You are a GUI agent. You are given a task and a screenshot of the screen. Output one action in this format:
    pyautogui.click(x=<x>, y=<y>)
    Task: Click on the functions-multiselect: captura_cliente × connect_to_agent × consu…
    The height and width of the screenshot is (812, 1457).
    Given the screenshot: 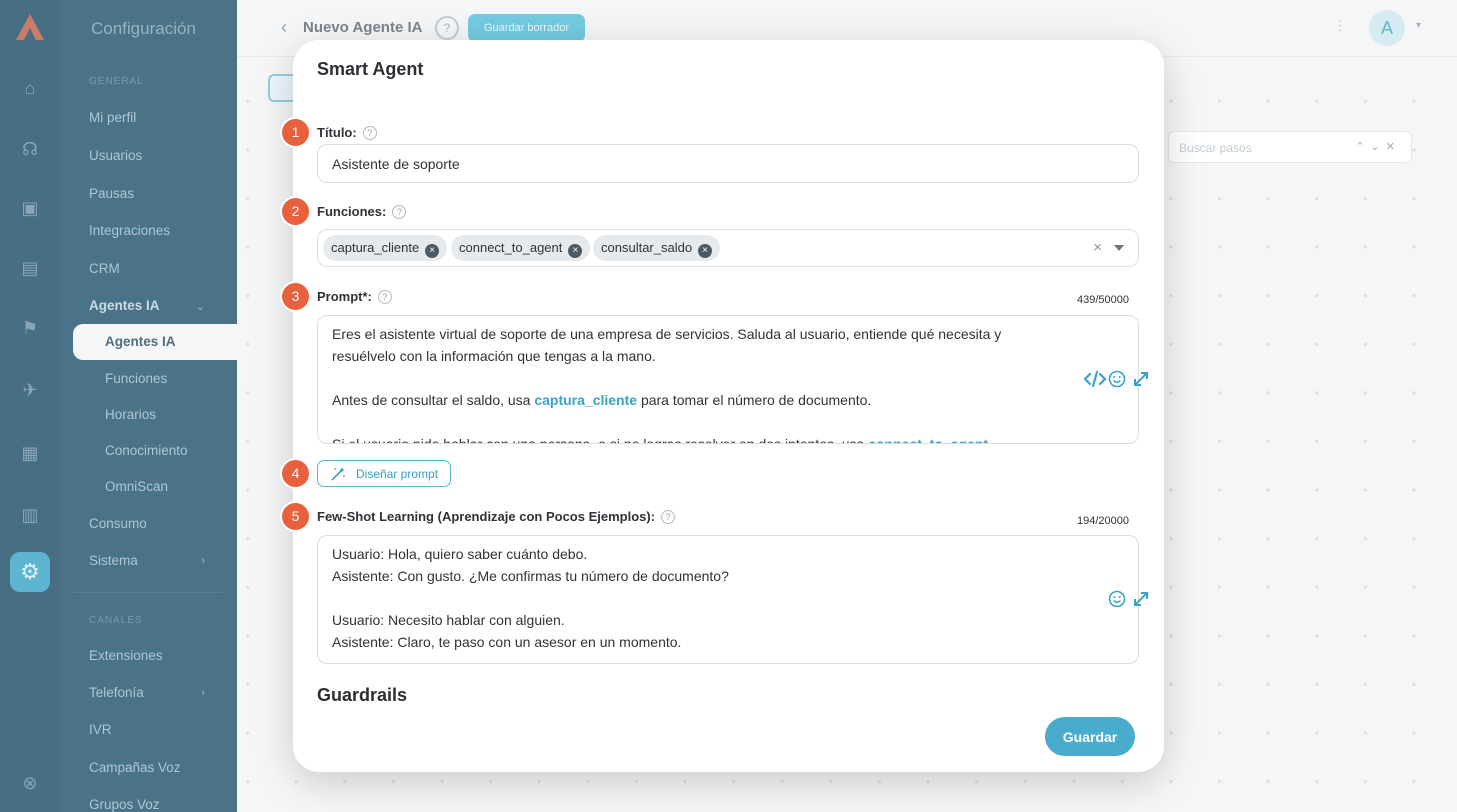 What is the action you would take?
    pyautogui.click(x=728, y=248)
    